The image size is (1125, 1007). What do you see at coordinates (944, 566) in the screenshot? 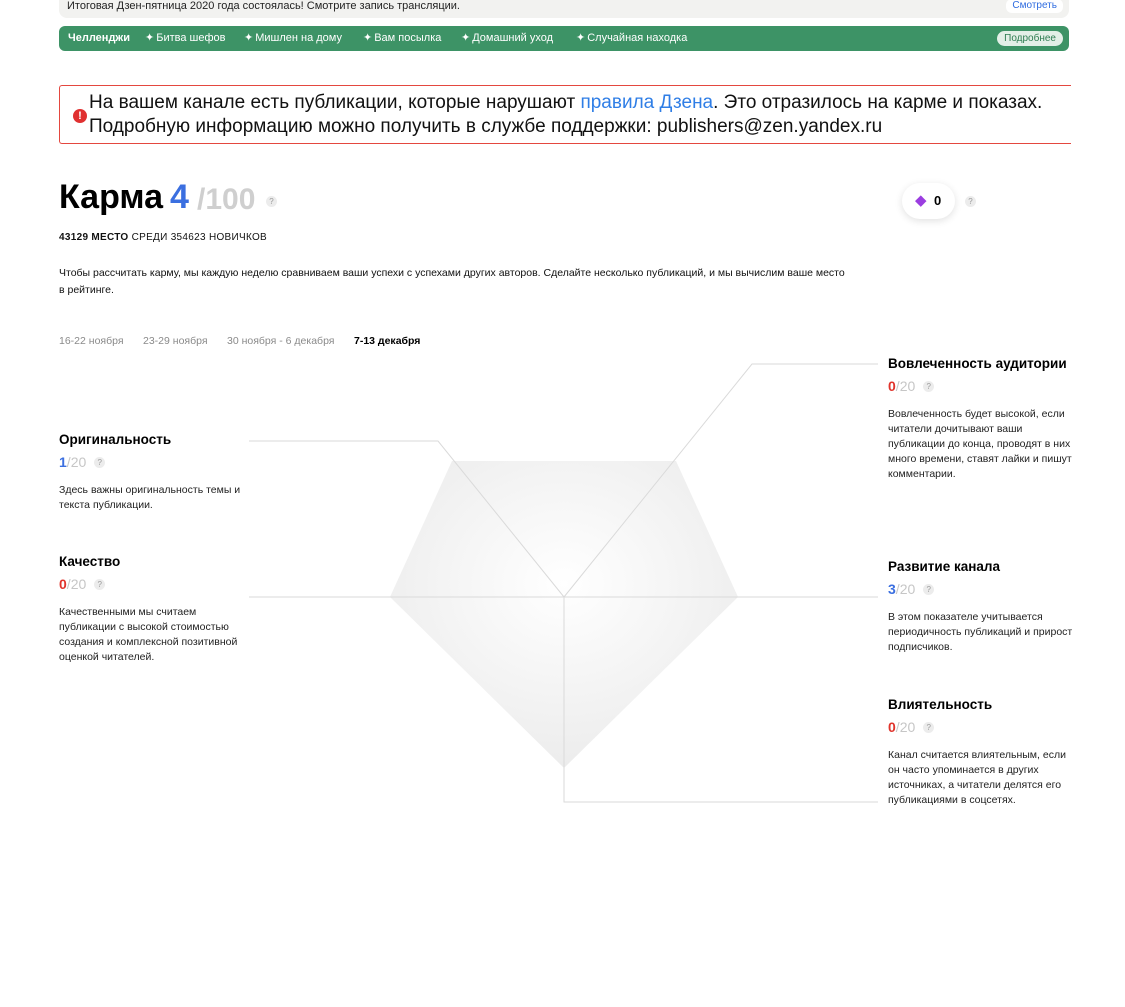
I see `metric-title: Развитие канала` at bounding box center [944, 566].